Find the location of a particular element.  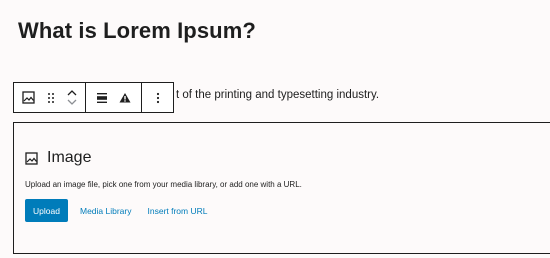

drag-handle-button is located at coordinates (51, 97).